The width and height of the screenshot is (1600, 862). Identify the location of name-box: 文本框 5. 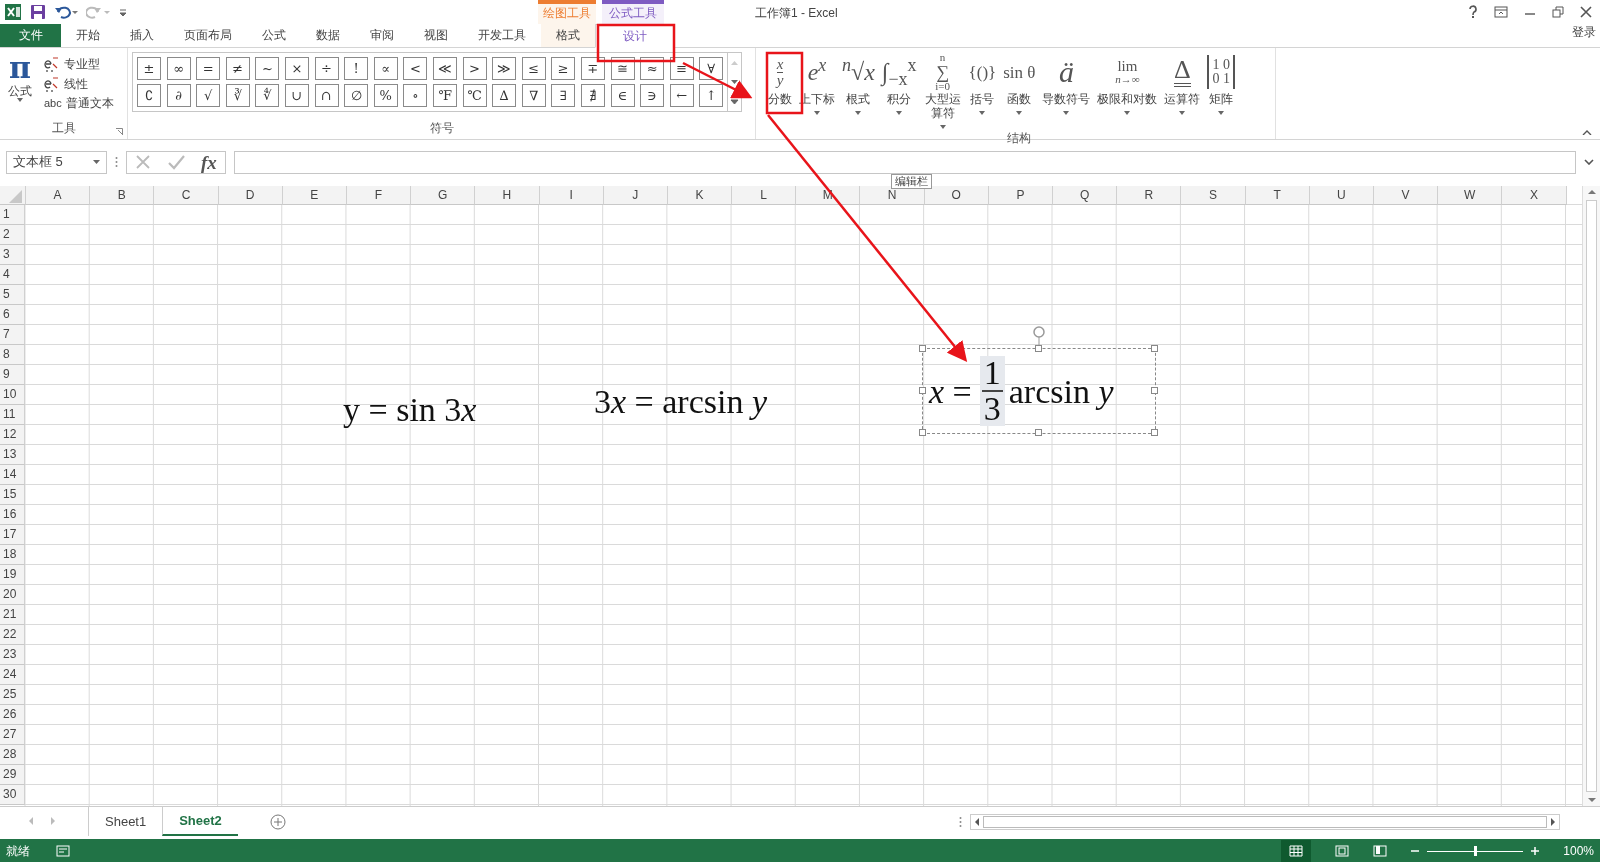
(56, 162).